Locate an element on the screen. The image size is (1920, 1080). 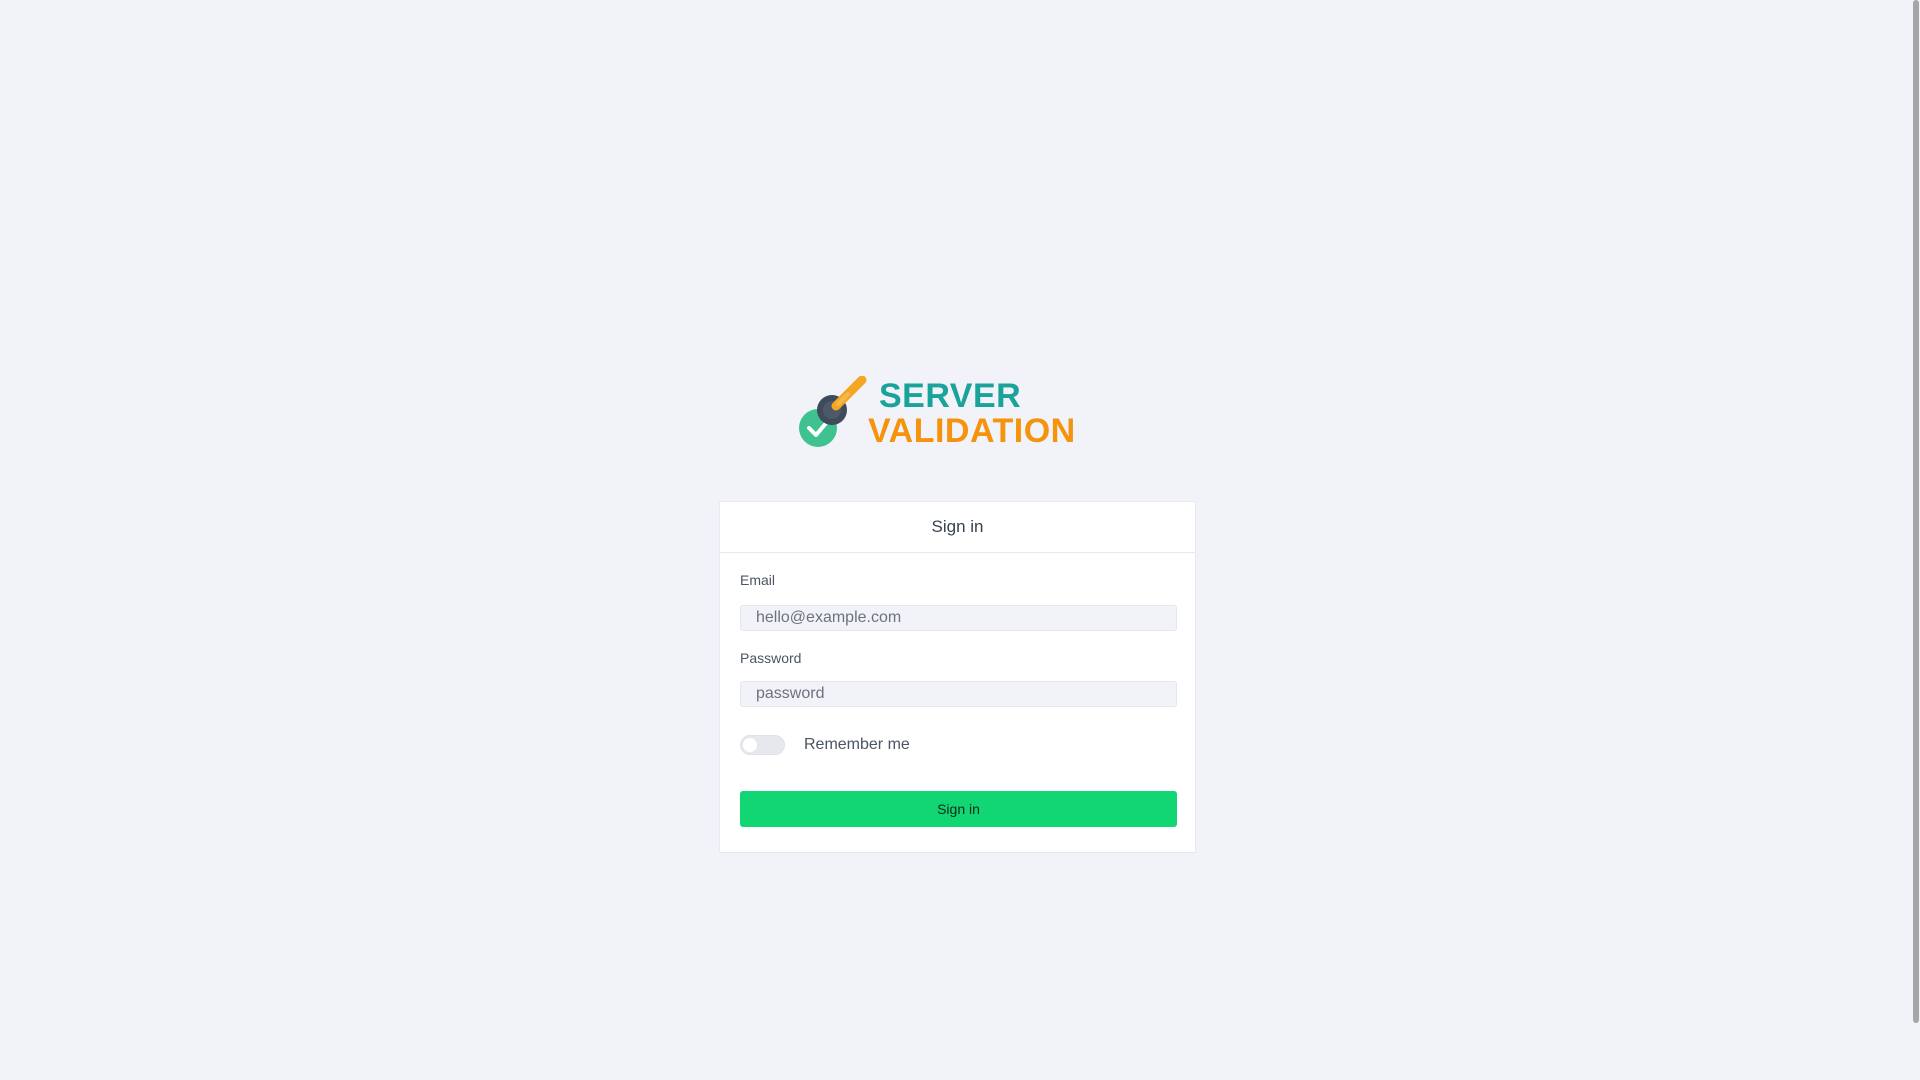
email-label: Email is located at coordinates (758, 580).